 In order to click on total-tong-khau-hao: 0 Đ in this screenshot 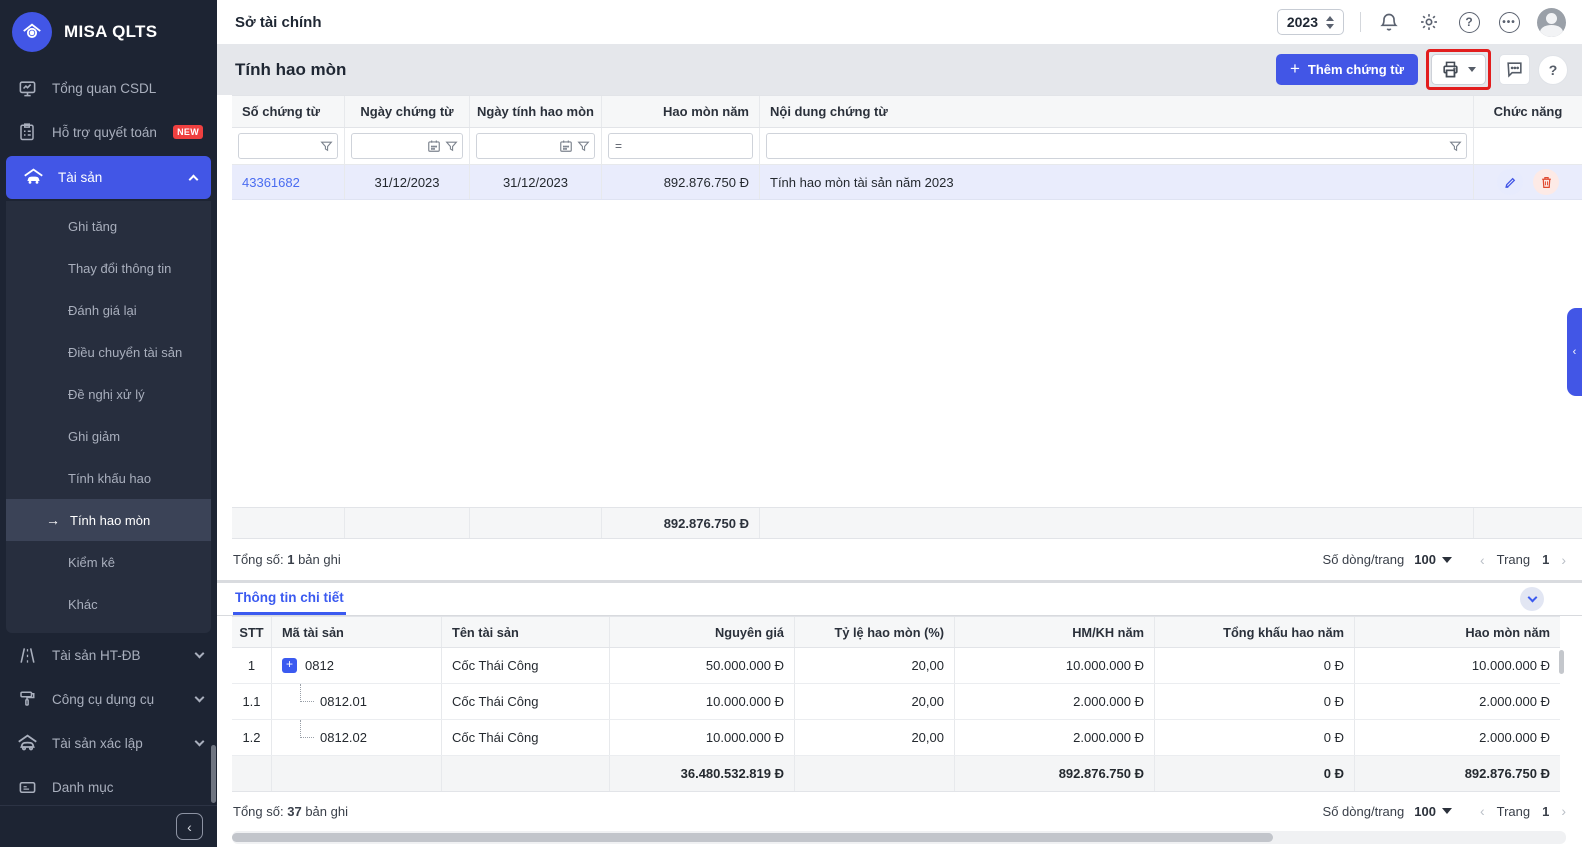, I will do `click(1255, 773)`.